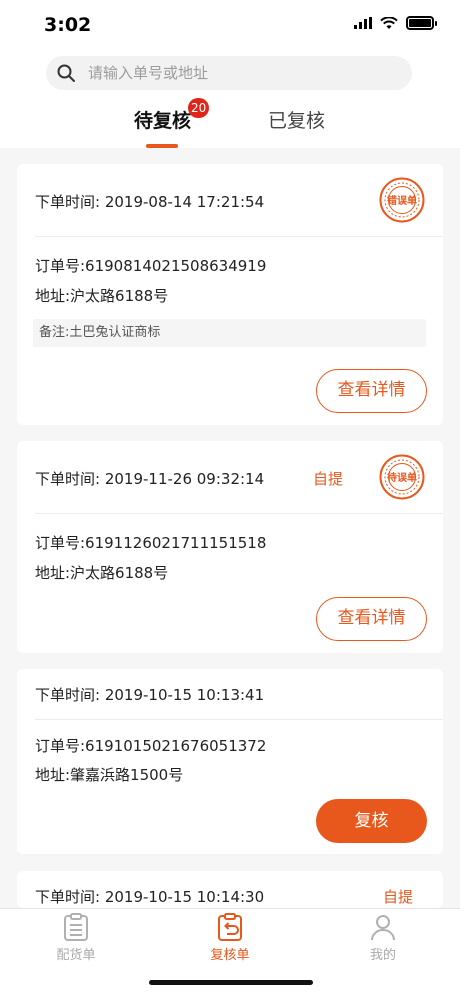 This screenshot has height=996, width=460. I want to click on tab-pending-review: 待复核, so click(162, 119).